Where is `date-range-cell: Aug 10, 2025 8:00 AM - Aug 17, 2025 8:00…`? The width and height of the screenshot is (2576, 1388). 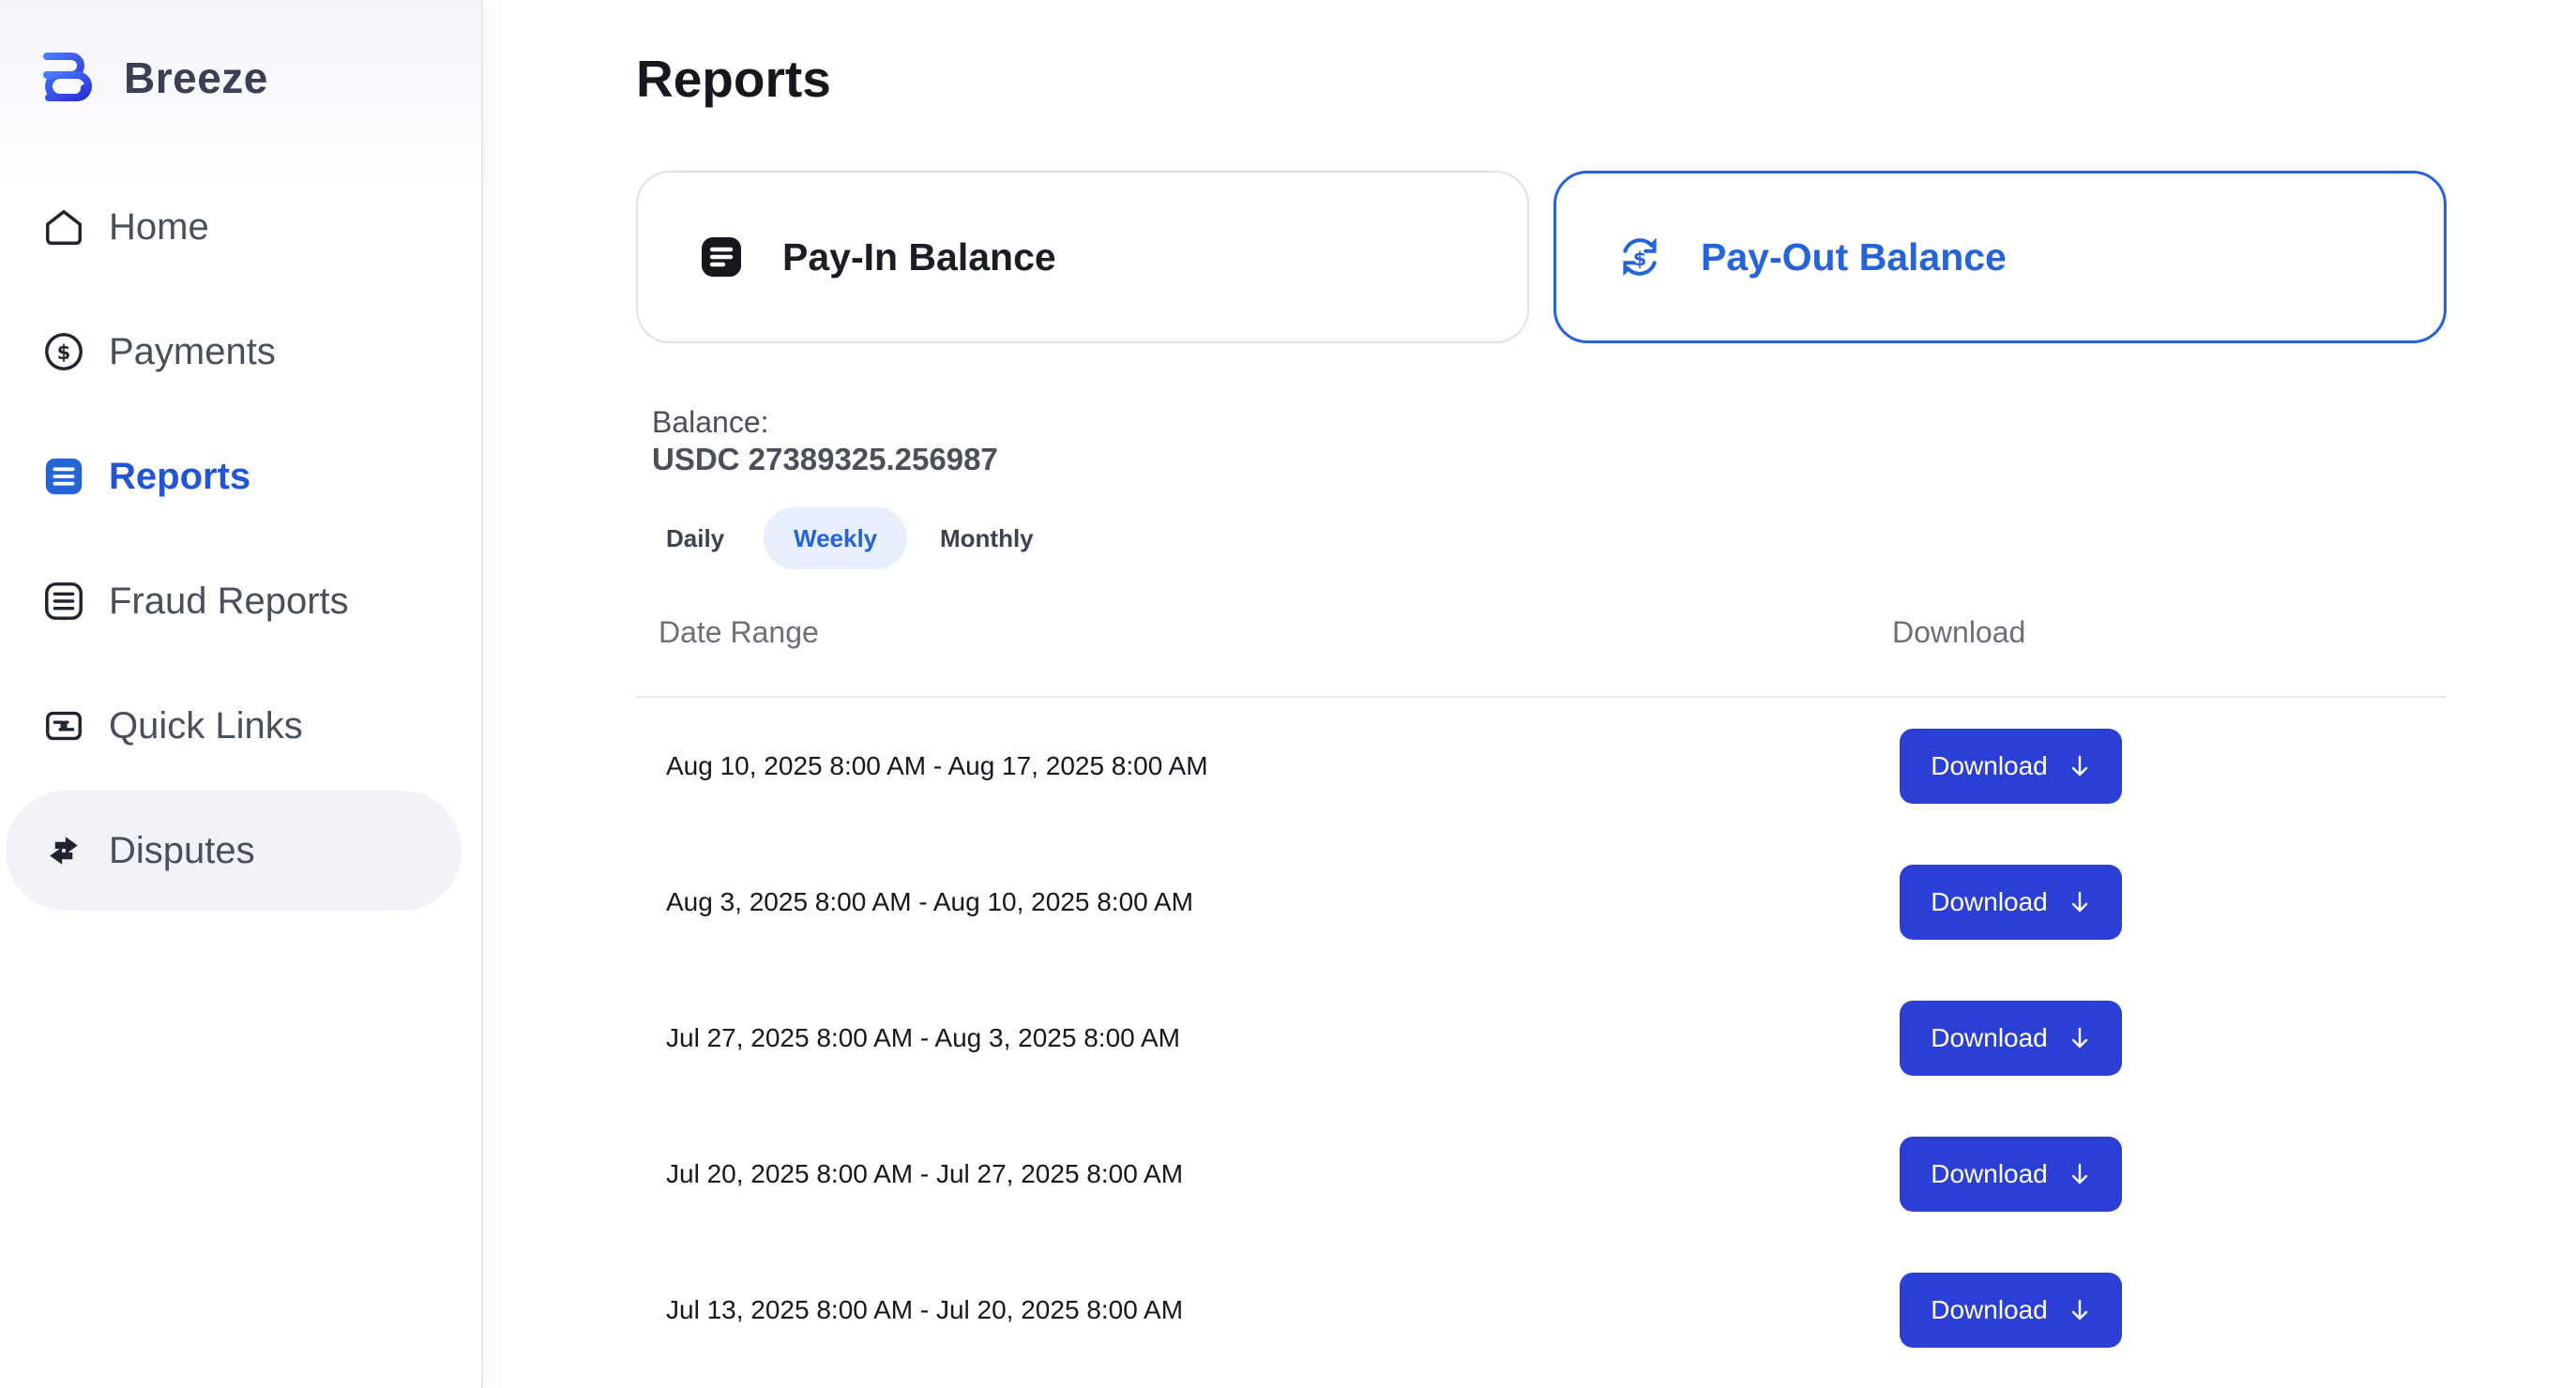 date-range-cell: Aug 10, 2025 8:00 AM - Aug 17, 2025 8:00… is located at coordinates (937, 765).